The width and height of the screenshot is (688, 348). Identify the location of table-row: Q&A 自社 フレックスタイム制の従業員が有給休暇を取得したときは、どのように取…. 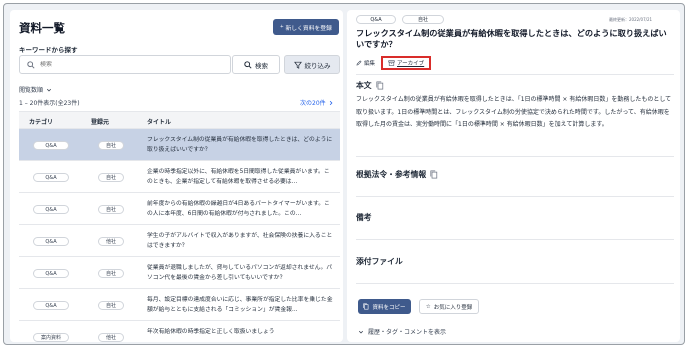
(179, 145).